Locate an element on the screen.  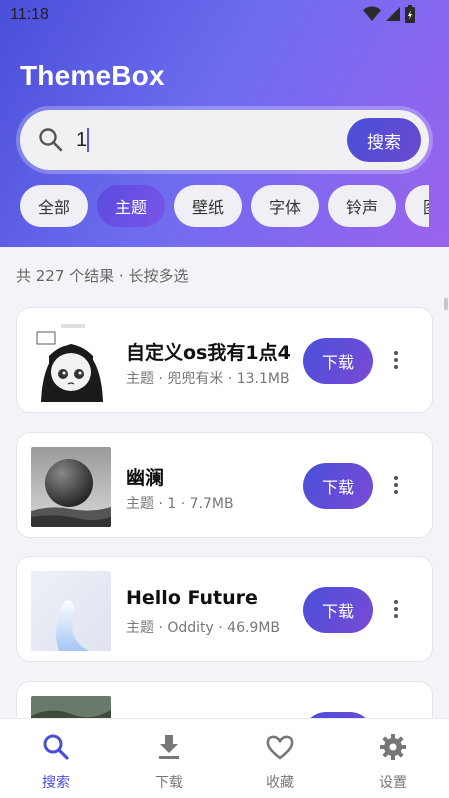
battery-icon is located at coordinates (410, 14).